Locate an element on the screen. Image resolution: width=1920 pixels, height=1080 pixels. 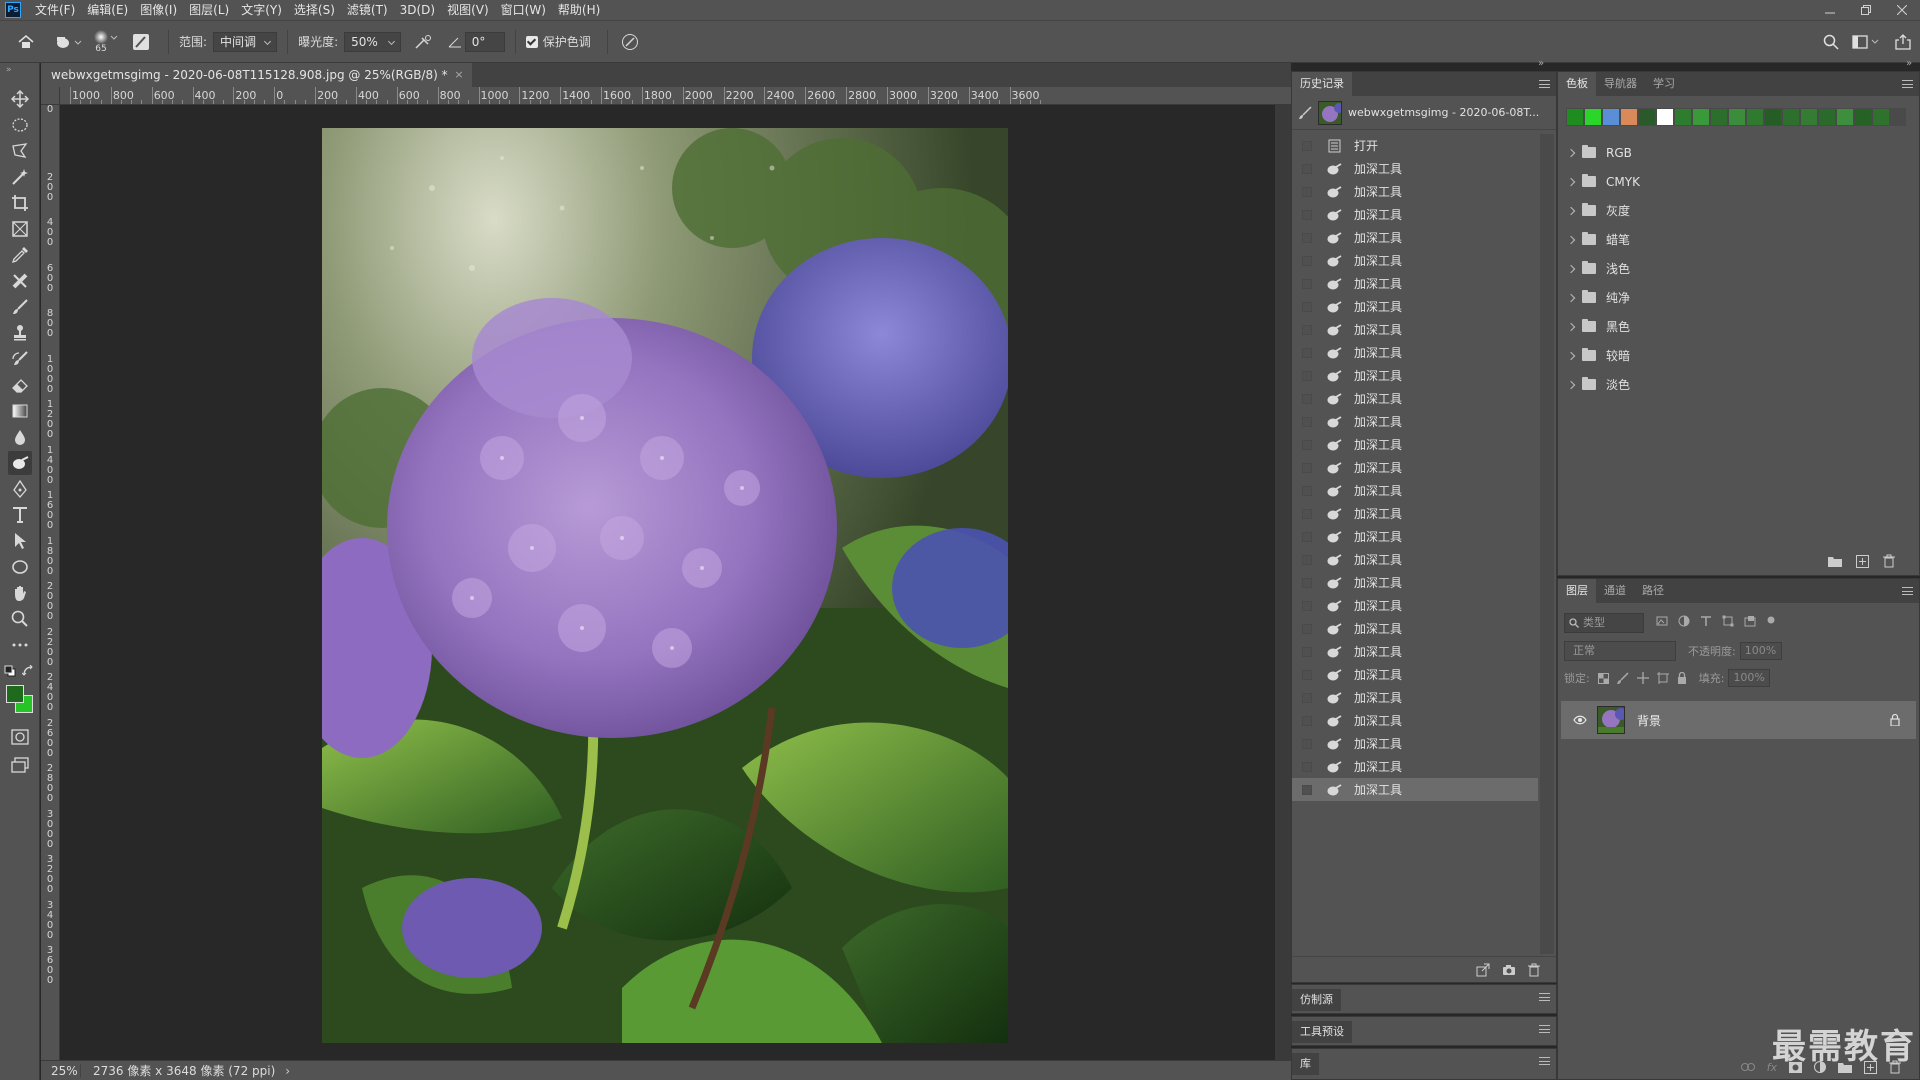
shape-layer-filter-icon is located at coordinates (1728, 621).